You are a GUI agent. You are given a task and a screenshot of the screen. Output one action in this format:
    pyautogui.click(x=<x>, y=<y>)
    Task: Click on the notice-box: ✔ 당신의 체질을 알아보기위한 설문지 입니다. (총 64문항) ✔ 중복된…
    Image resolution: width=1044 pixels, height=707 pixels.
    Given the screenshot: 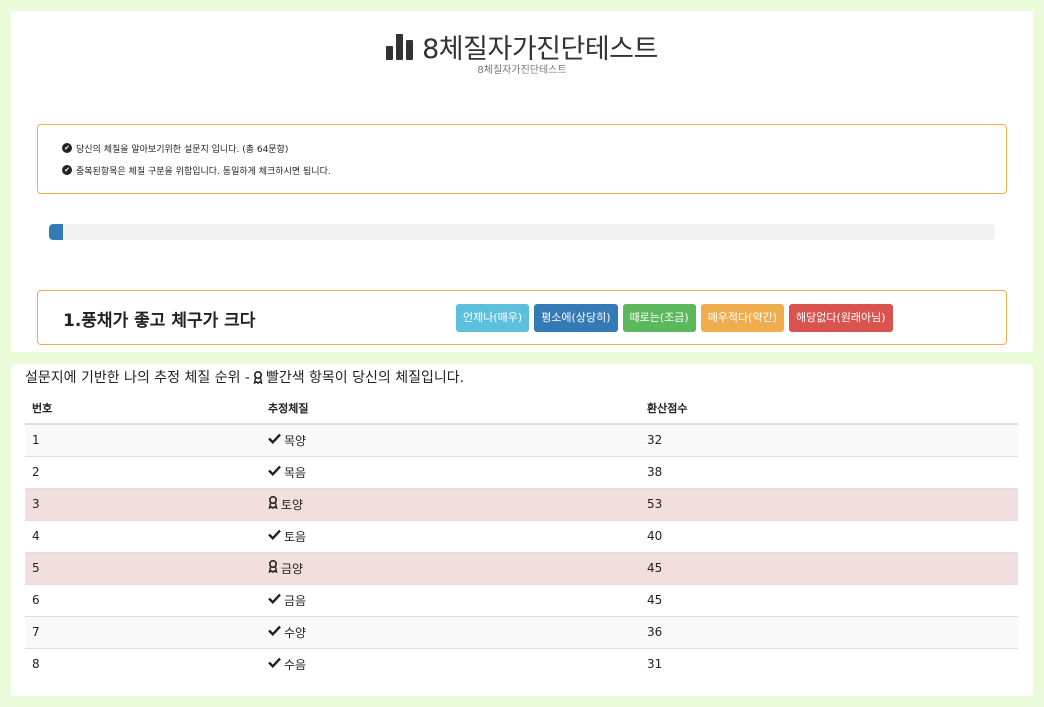 What is the action you would take?
    pyautogui.click(x=522, y=159)
    